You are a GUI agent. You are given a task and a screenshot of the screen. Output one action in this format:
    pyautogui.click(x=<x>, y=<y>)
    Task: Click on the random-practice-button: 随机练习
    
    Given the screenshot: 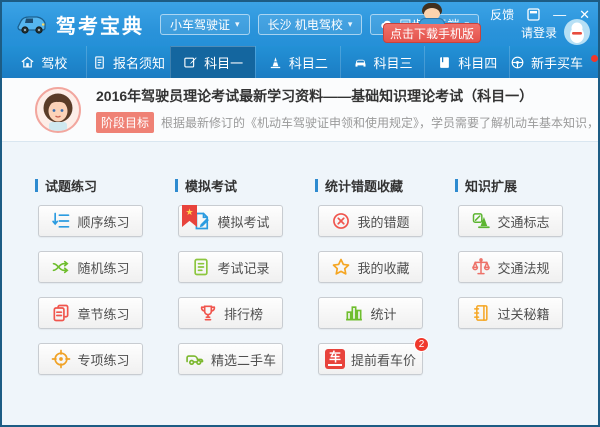 What is the action you would take?
    pyautogui.click(x=90, y=267)
    